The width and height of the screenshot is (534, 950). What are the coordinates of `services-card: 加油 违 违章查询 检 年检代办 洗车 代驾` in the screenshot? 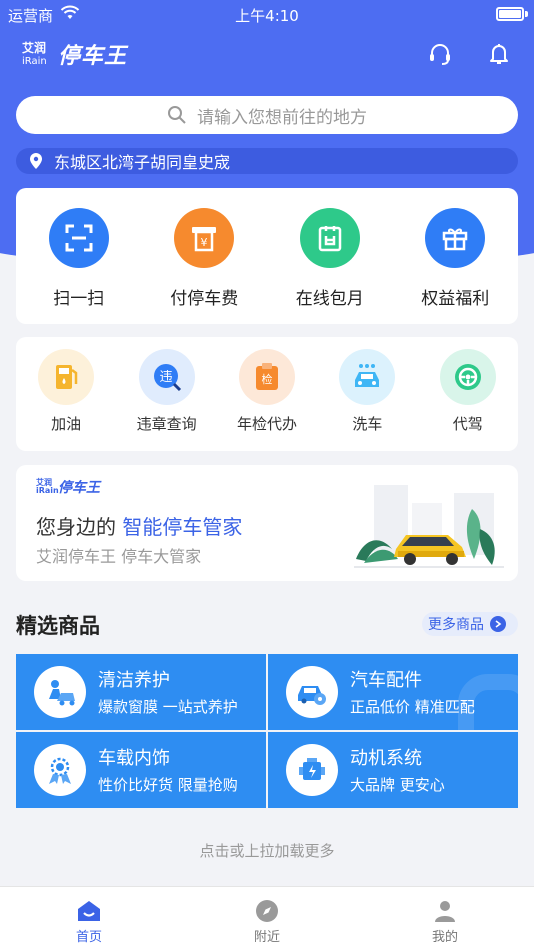 It's located at (267, 394).